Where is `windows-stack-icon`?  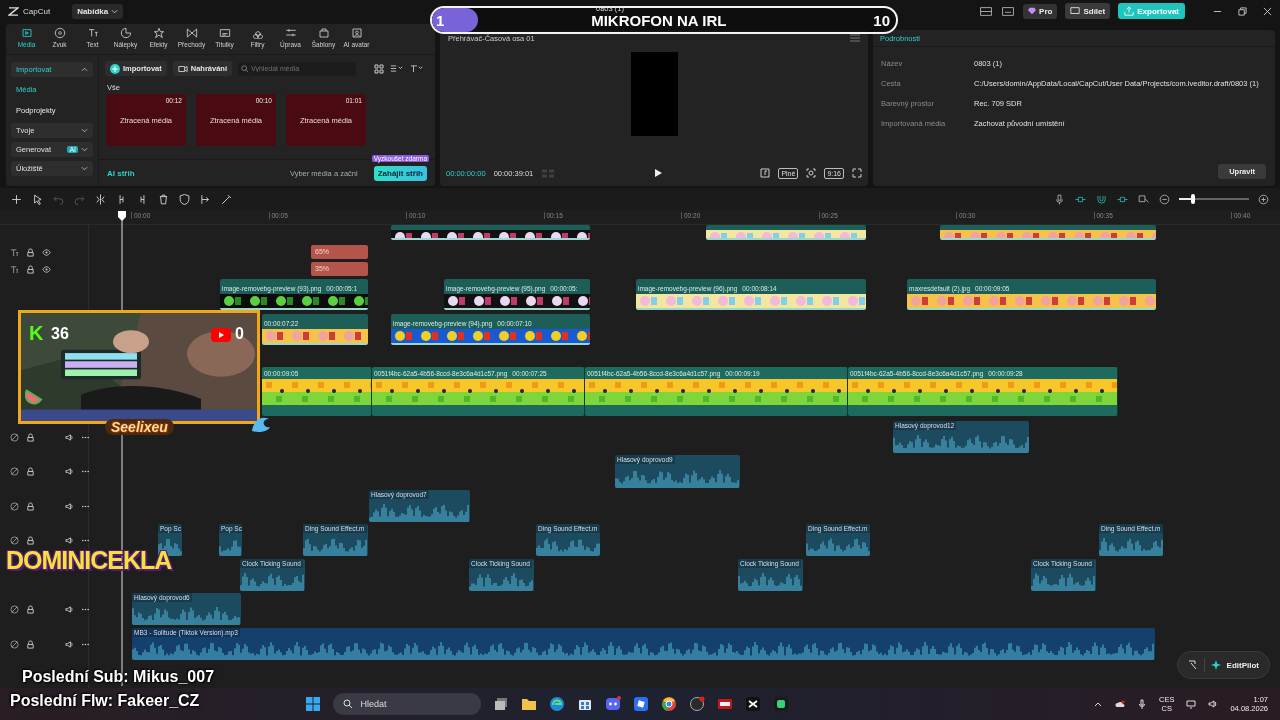 windows-stack-icon is located at coordinates (500, 704).